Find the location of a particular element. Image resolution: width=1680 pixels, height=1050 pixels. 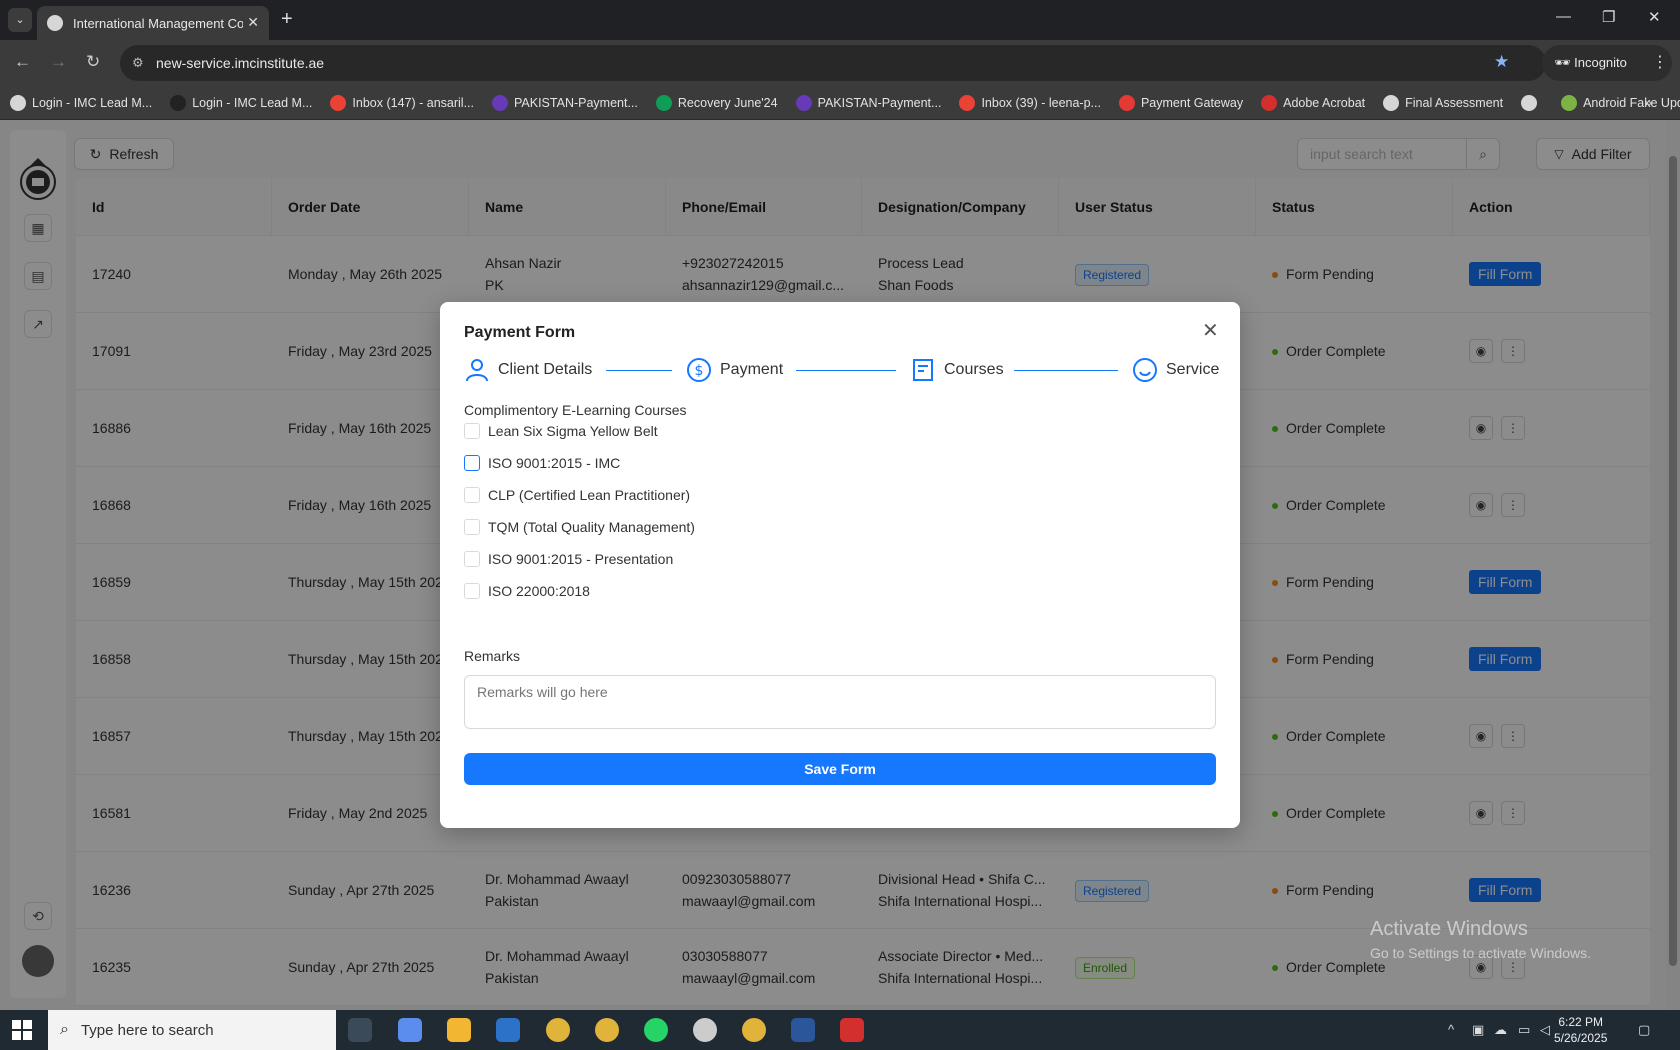

bookmark-label: Adobe Acrobat is located at coordinates (1324, 102).